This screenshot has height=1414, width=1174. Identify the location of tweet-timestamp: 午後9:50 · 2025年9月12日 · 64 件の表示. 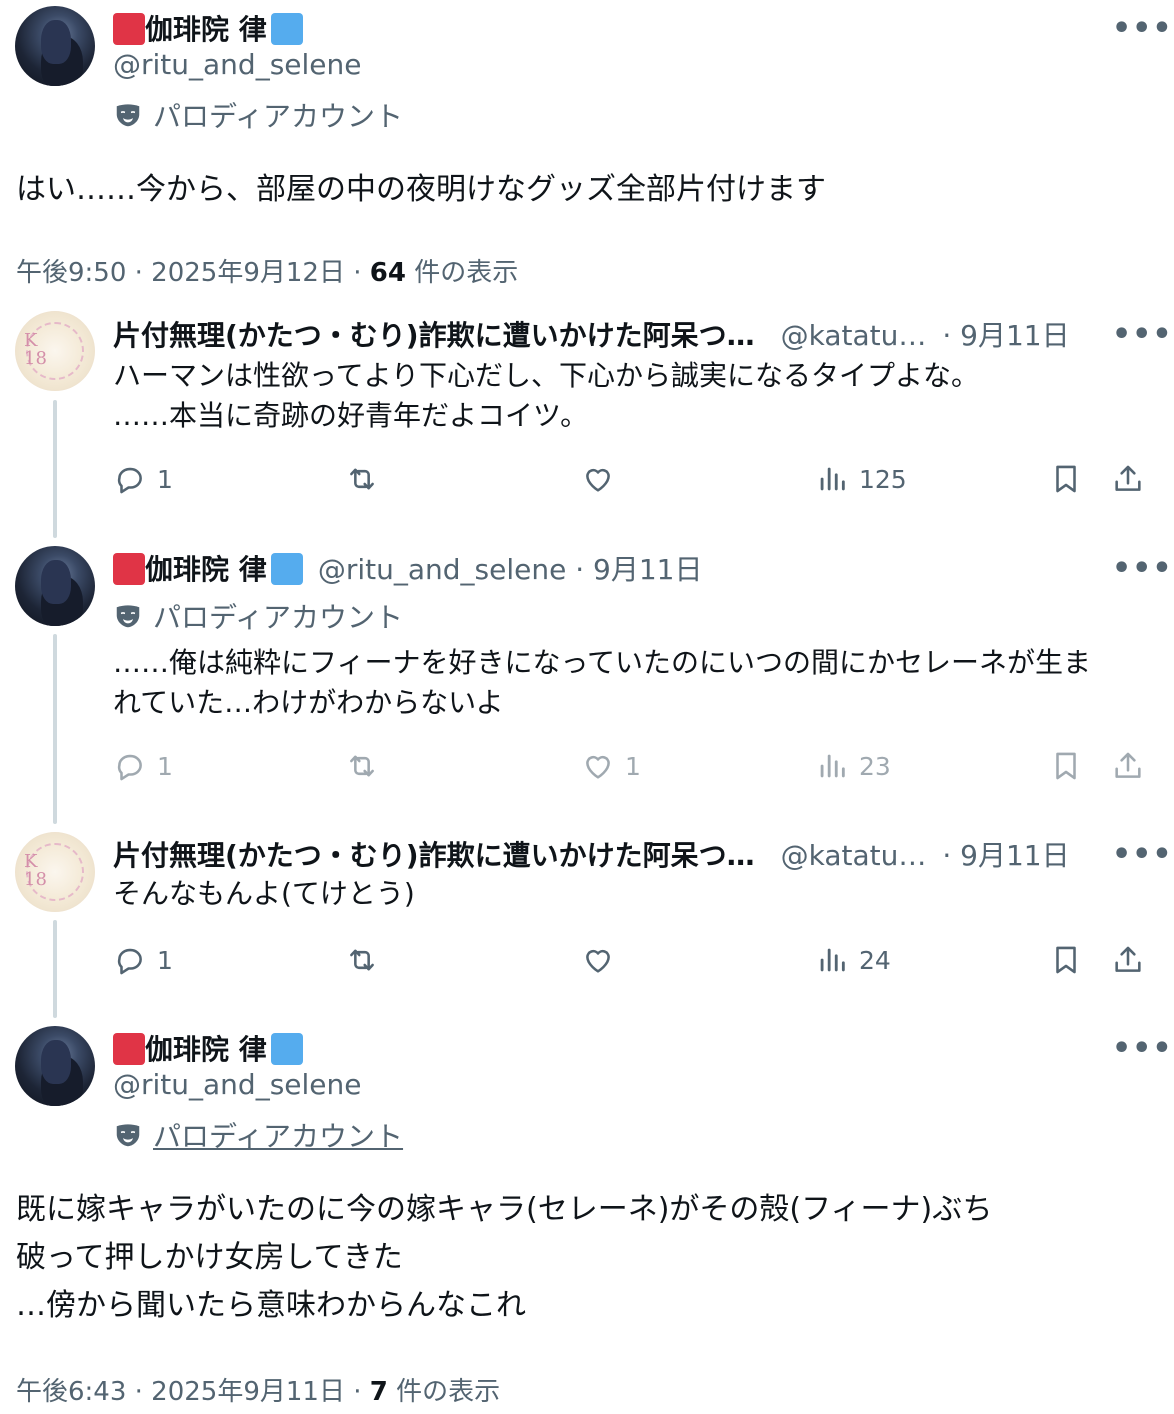
(267, 270).